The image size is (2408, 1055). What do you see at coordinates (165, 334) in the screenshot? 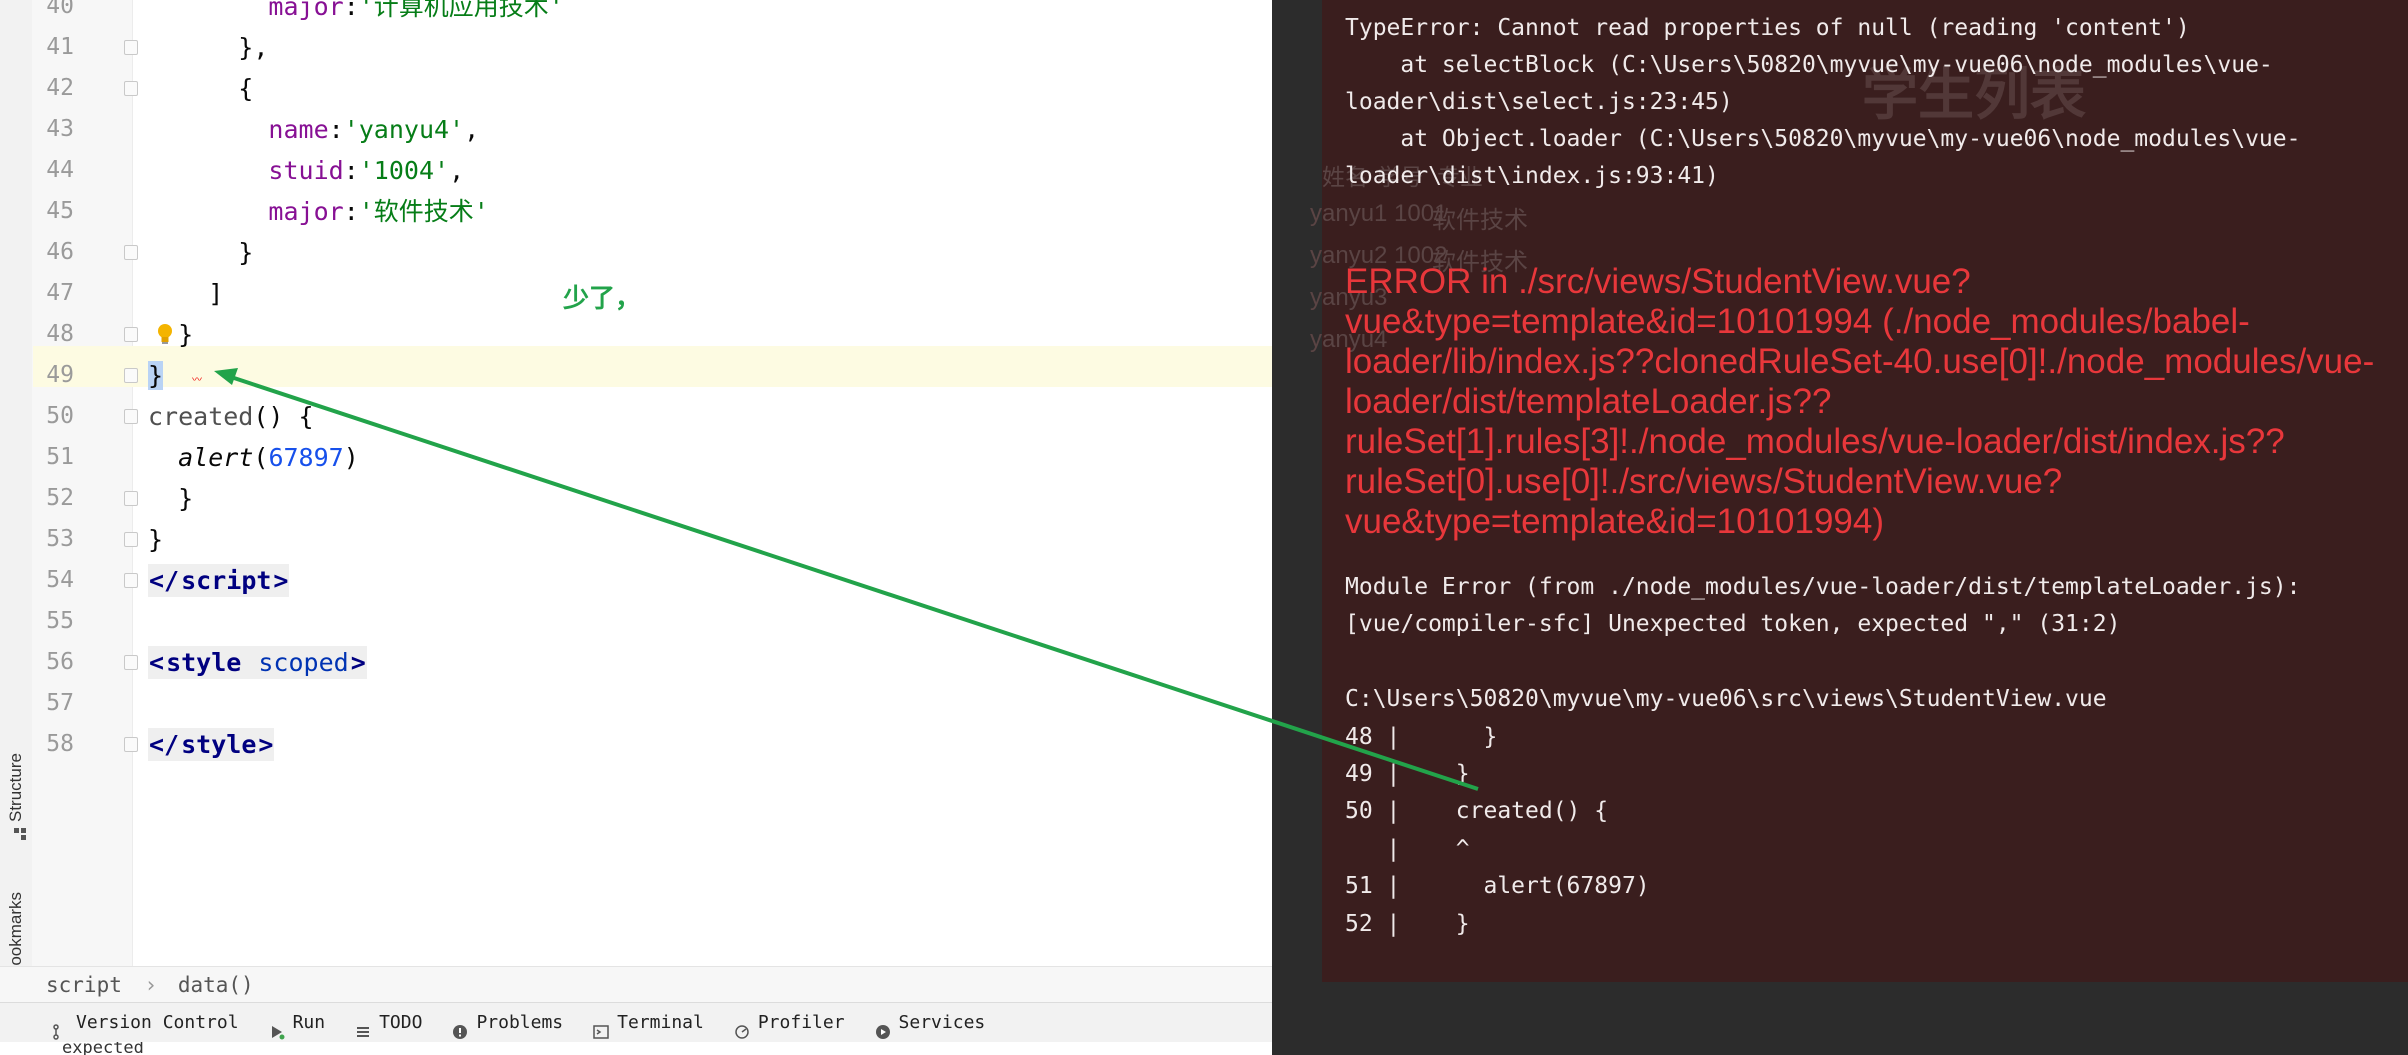
I see `lightbulb-icon` at bounding box center [165, 334].